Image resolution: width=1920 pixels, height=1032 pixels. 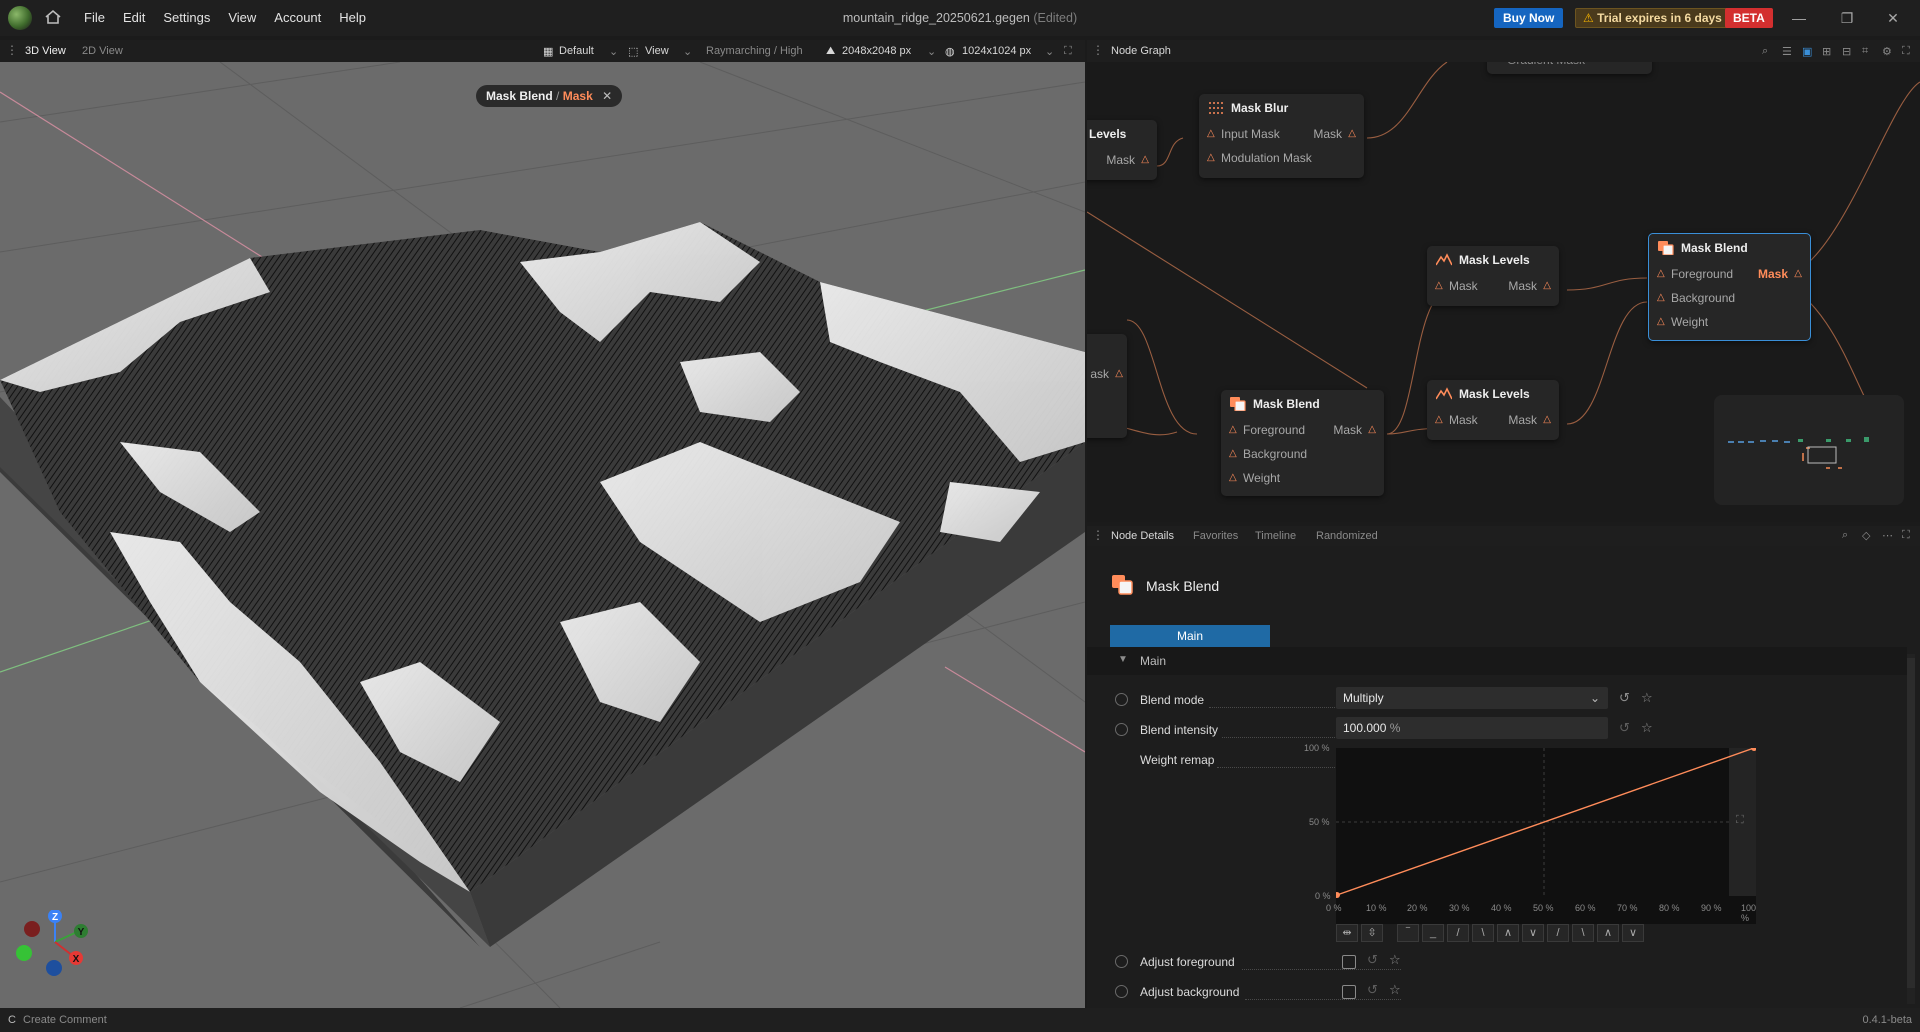 What do you see at coordinates (1749, 18) in the screenshot?
I see `beta-badge: BETA` at bounding box center [1749, 18].